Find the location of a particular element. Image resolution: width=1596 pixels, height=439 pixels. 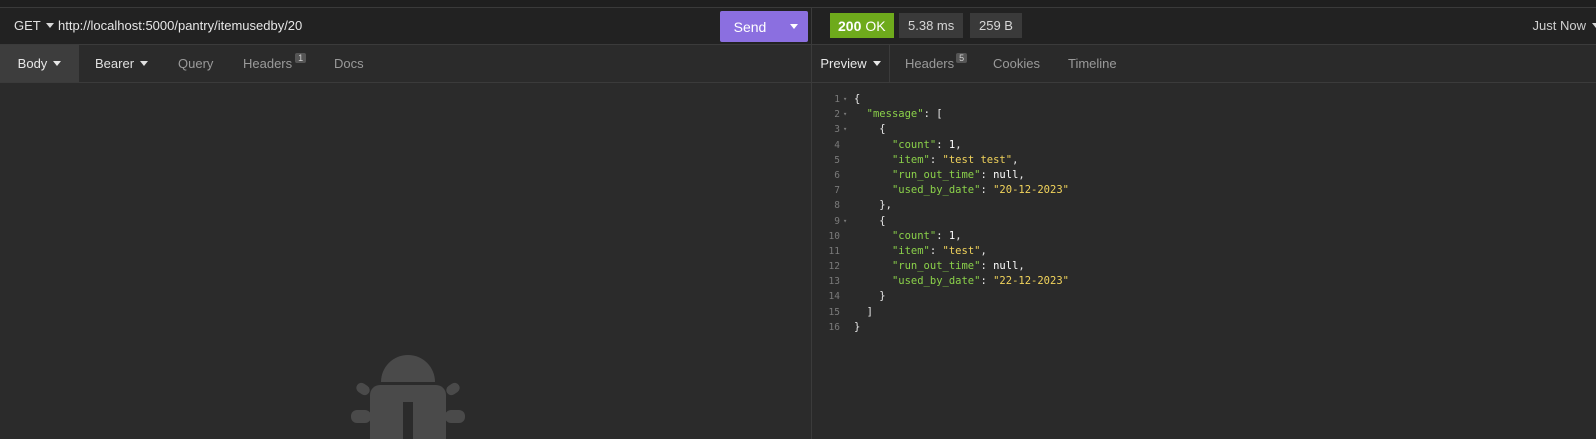

code-line: 14 } is located at coordinates (1204, 296).